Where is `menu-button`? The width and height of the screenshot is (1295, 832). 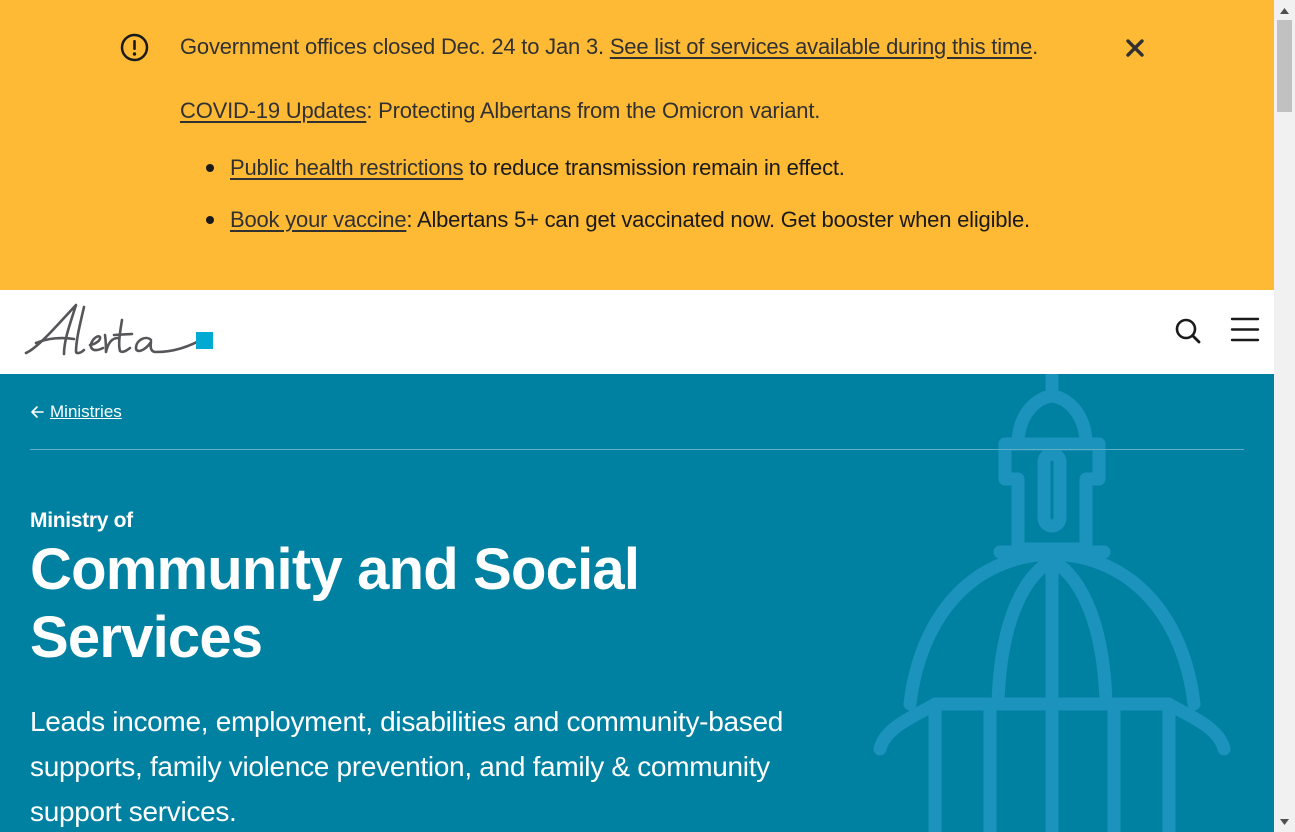 menu-button is located at coordinates (1245, 330).